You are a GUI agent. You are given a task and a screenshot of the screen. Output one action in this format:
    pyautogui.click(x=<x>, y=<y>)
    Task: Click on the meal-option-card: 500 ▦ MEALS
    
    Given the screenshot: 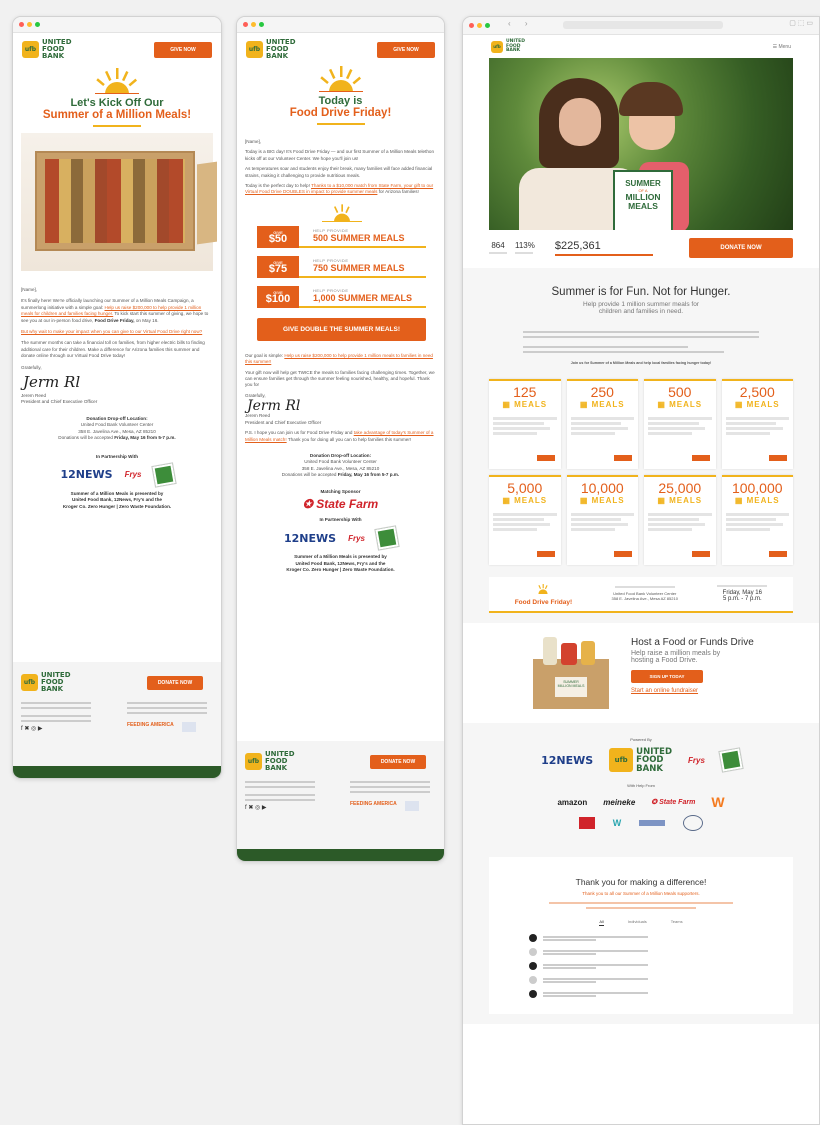 What is the action you would take?
    pyautogui.click(x=680, y=423)
    